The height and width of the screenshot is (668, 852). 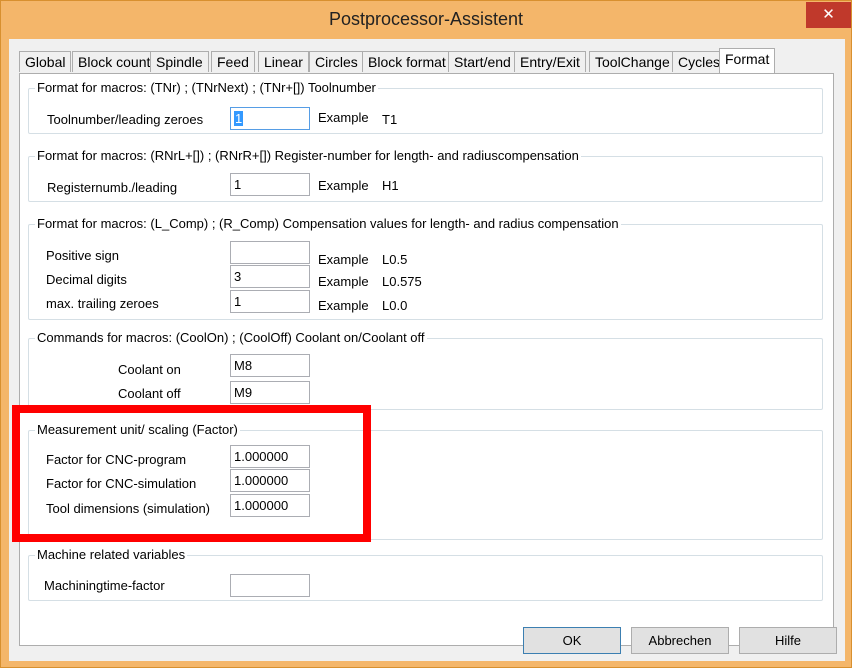 What do you see at coordinates (680, 640) in the screenshot?
I see `cancel-button: Abbrechen` at bounding box center [680, 640].